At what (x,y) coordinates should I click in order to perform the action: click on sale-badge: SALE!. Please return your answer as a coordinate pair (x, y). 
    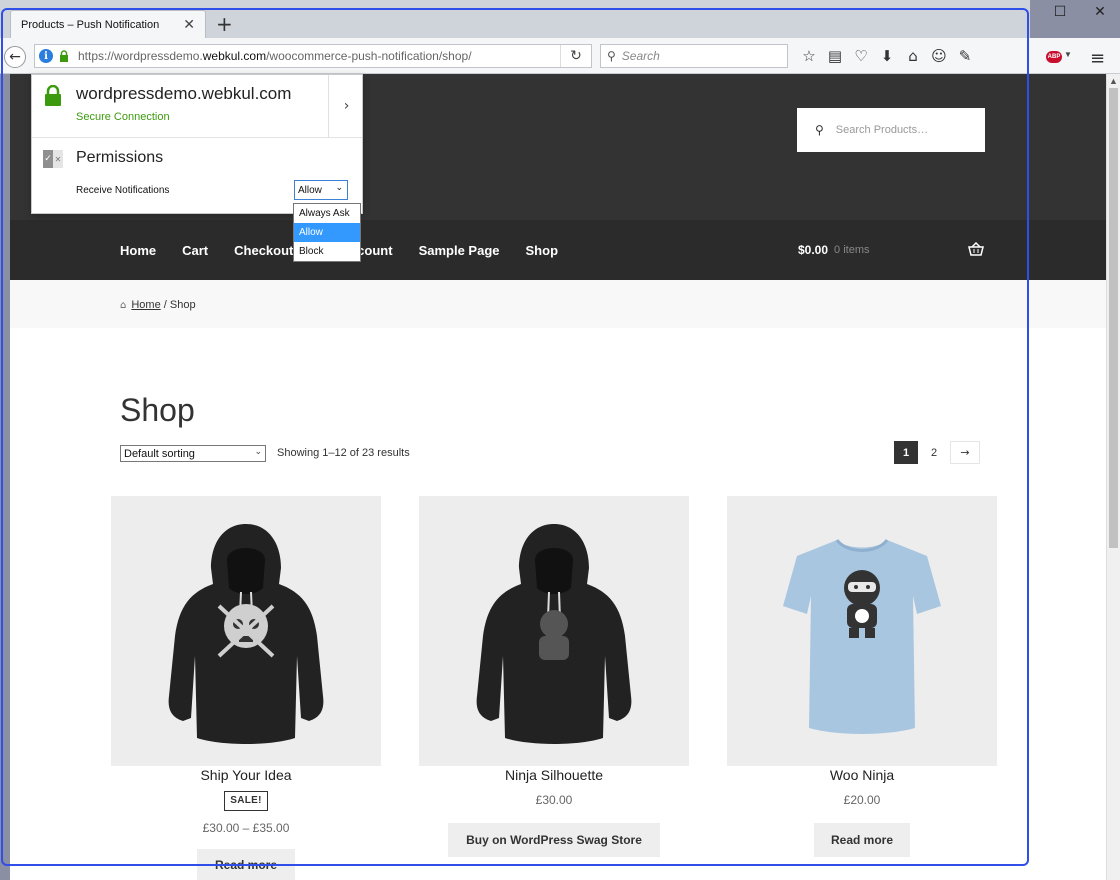
    Looking at the image, I should click on (246, 801).